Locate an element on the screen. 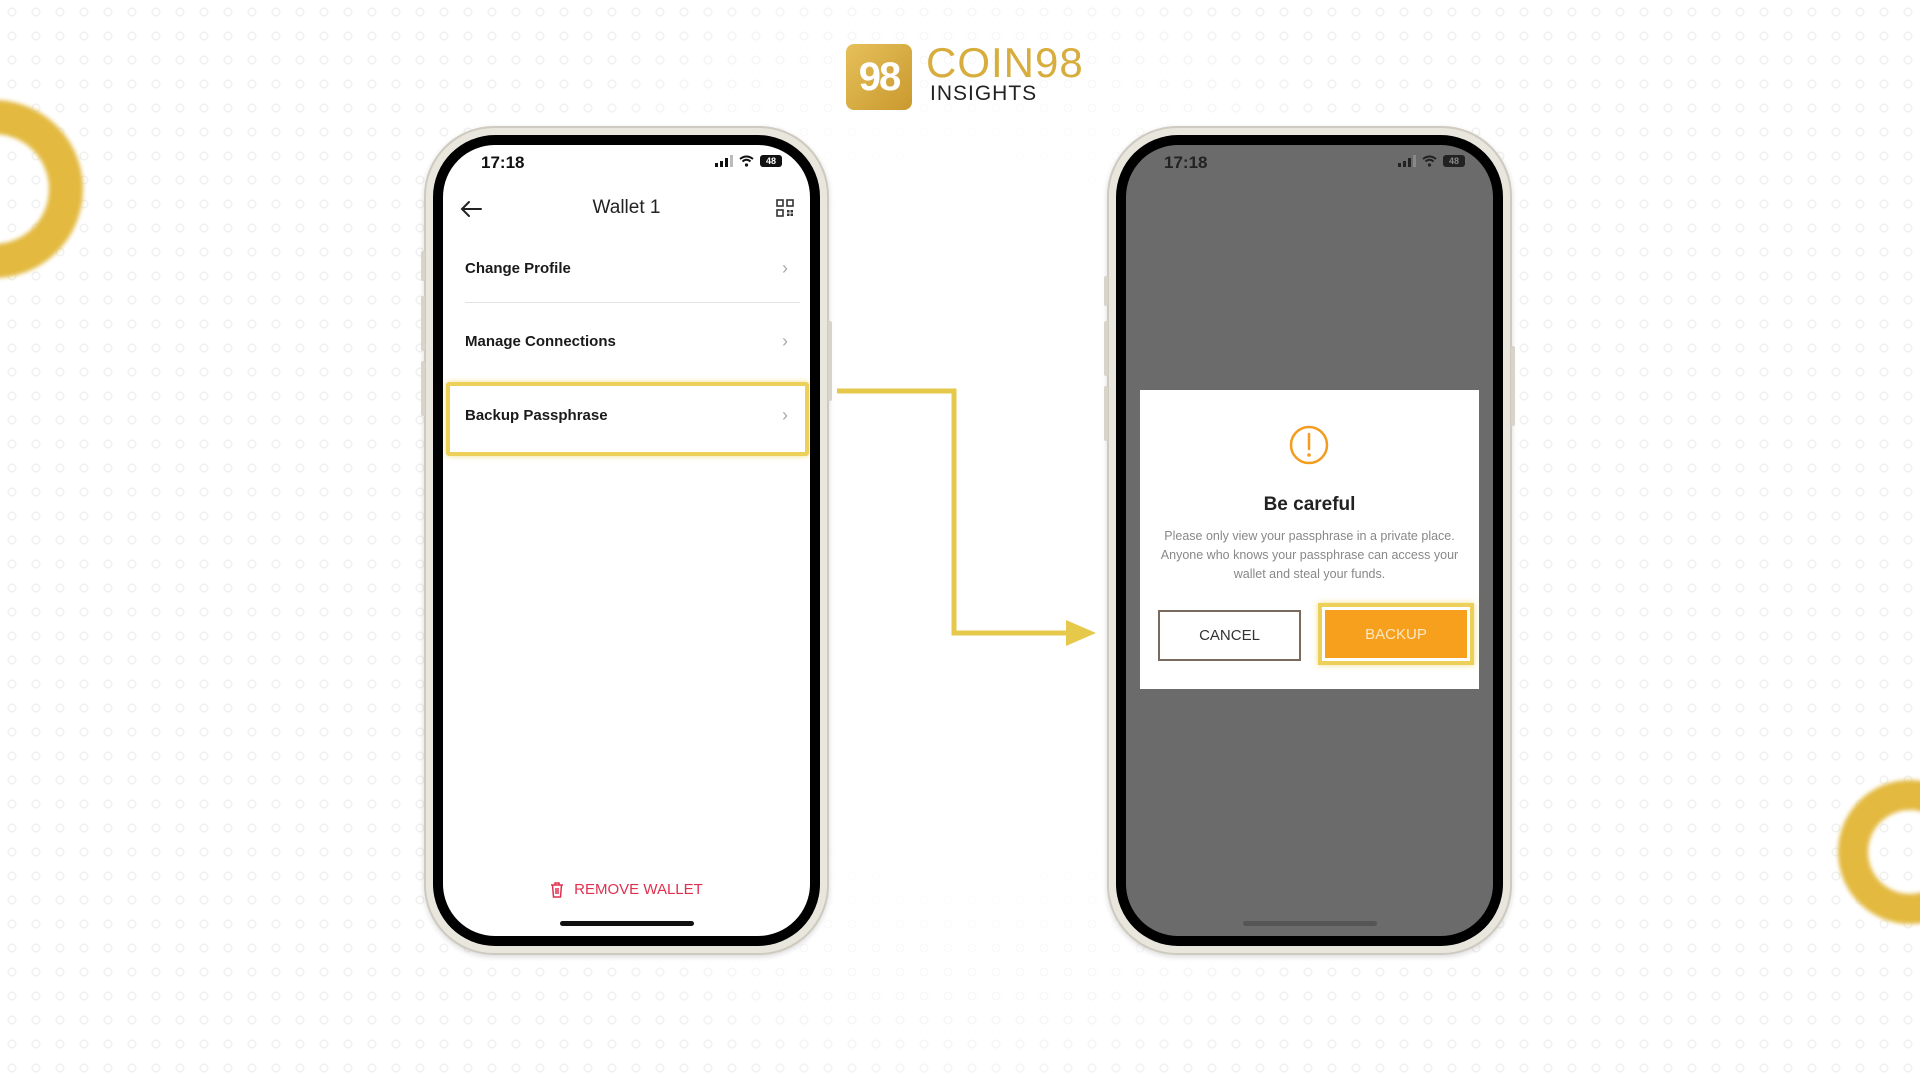  qr-code-icon is located at coordinates (785, 208).